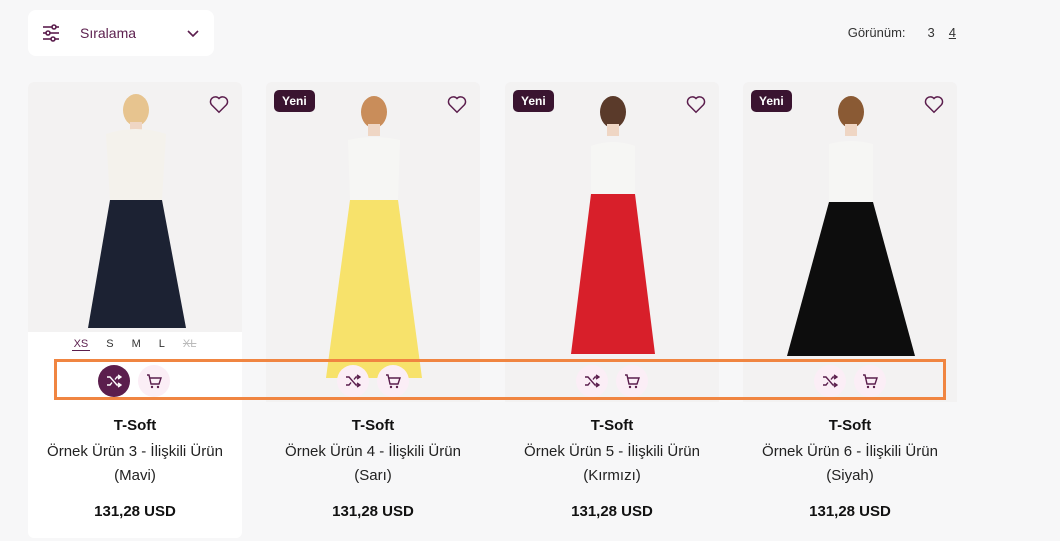 This screenshot has height=541, width=1060. I want to click on product-name-line: Örnek Ürün 4 - İlişkili Ürün, so click(373, 451).